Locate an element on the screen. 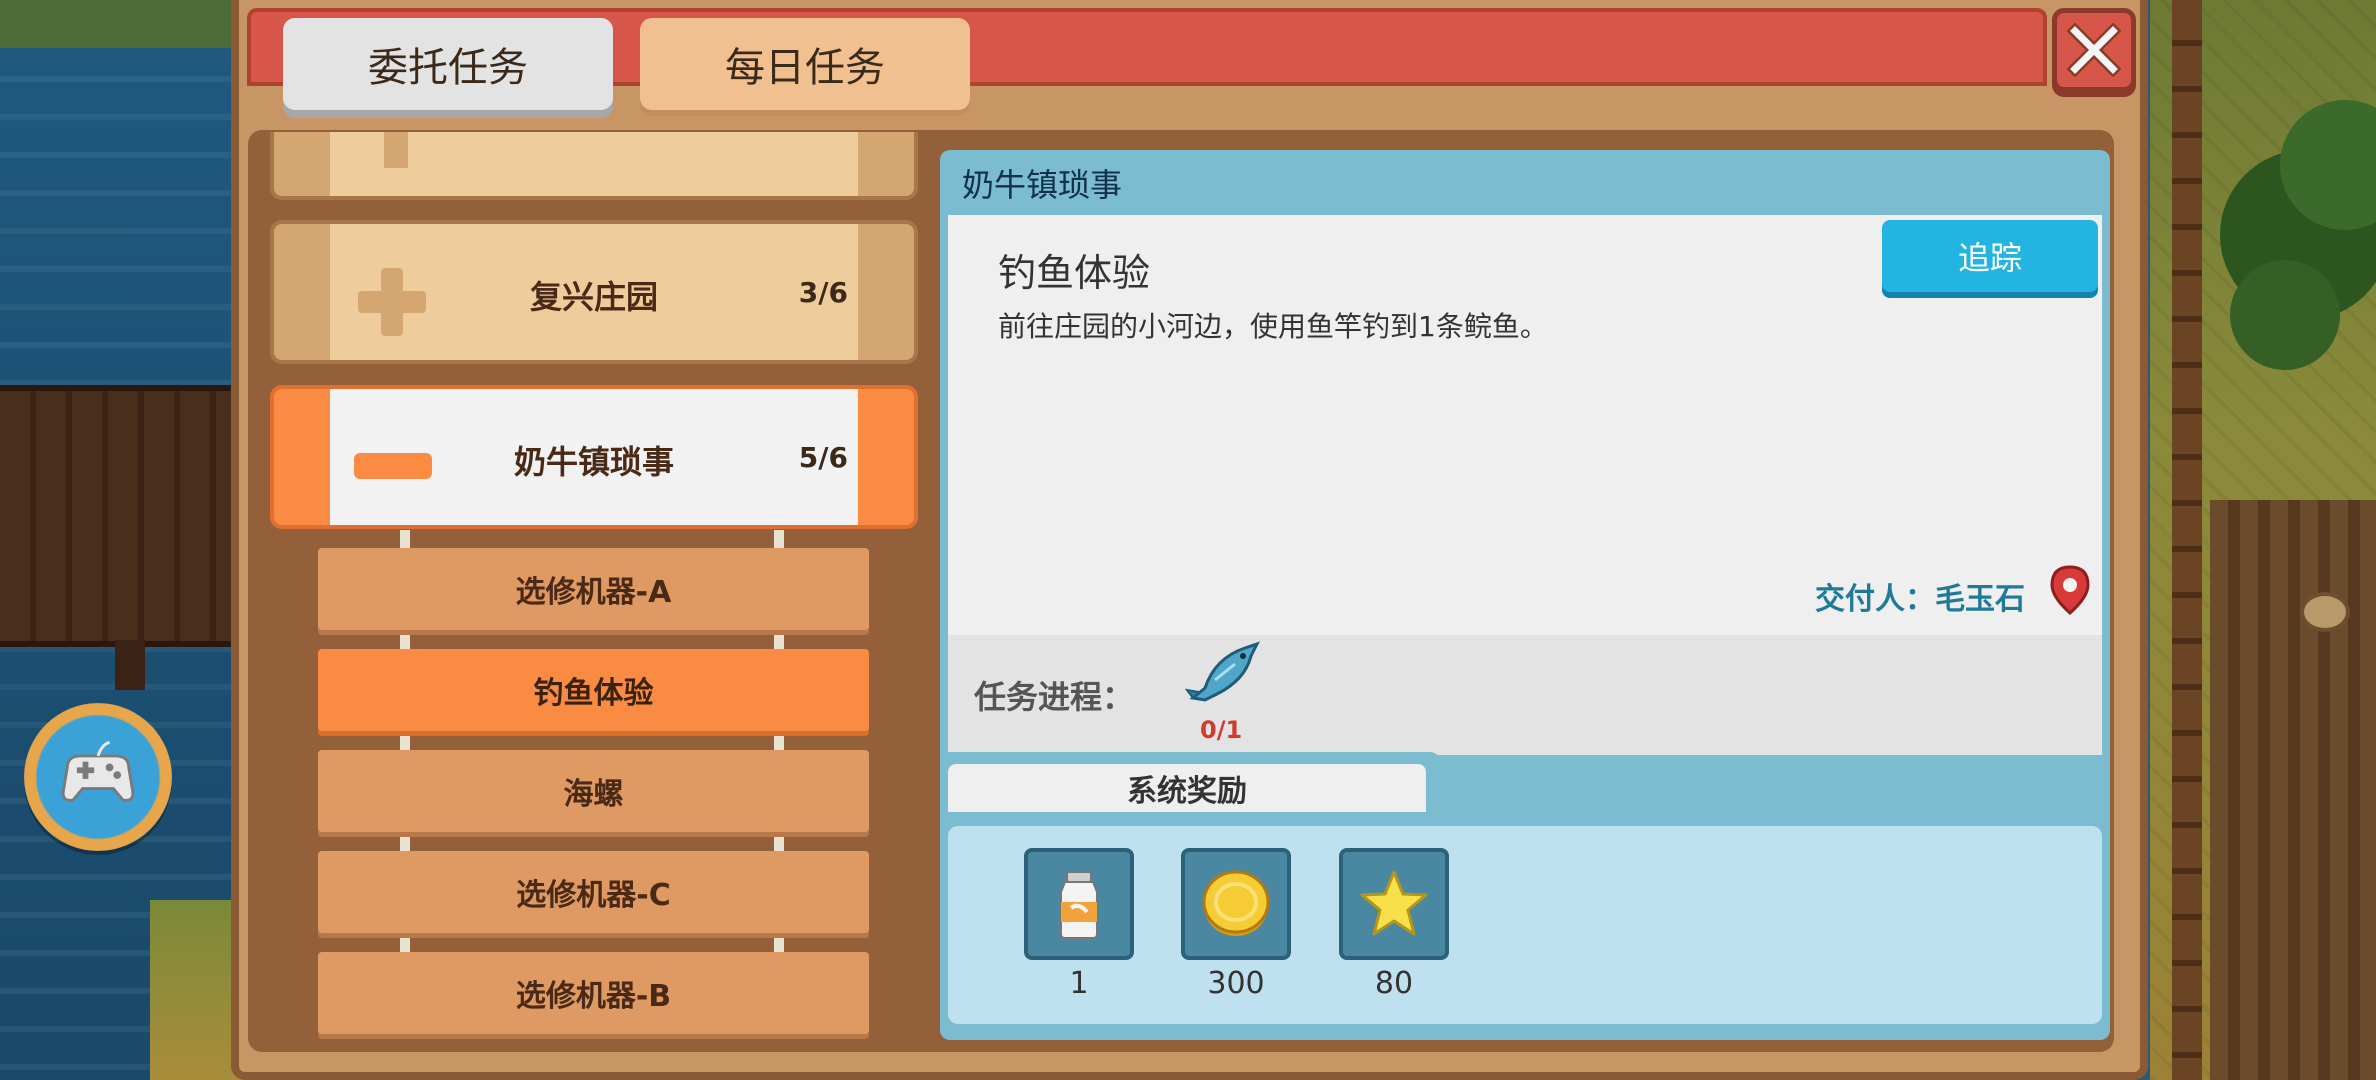 The image size is (2376, 1080). gold-coin-icon is located at coordinates (1236, 903).